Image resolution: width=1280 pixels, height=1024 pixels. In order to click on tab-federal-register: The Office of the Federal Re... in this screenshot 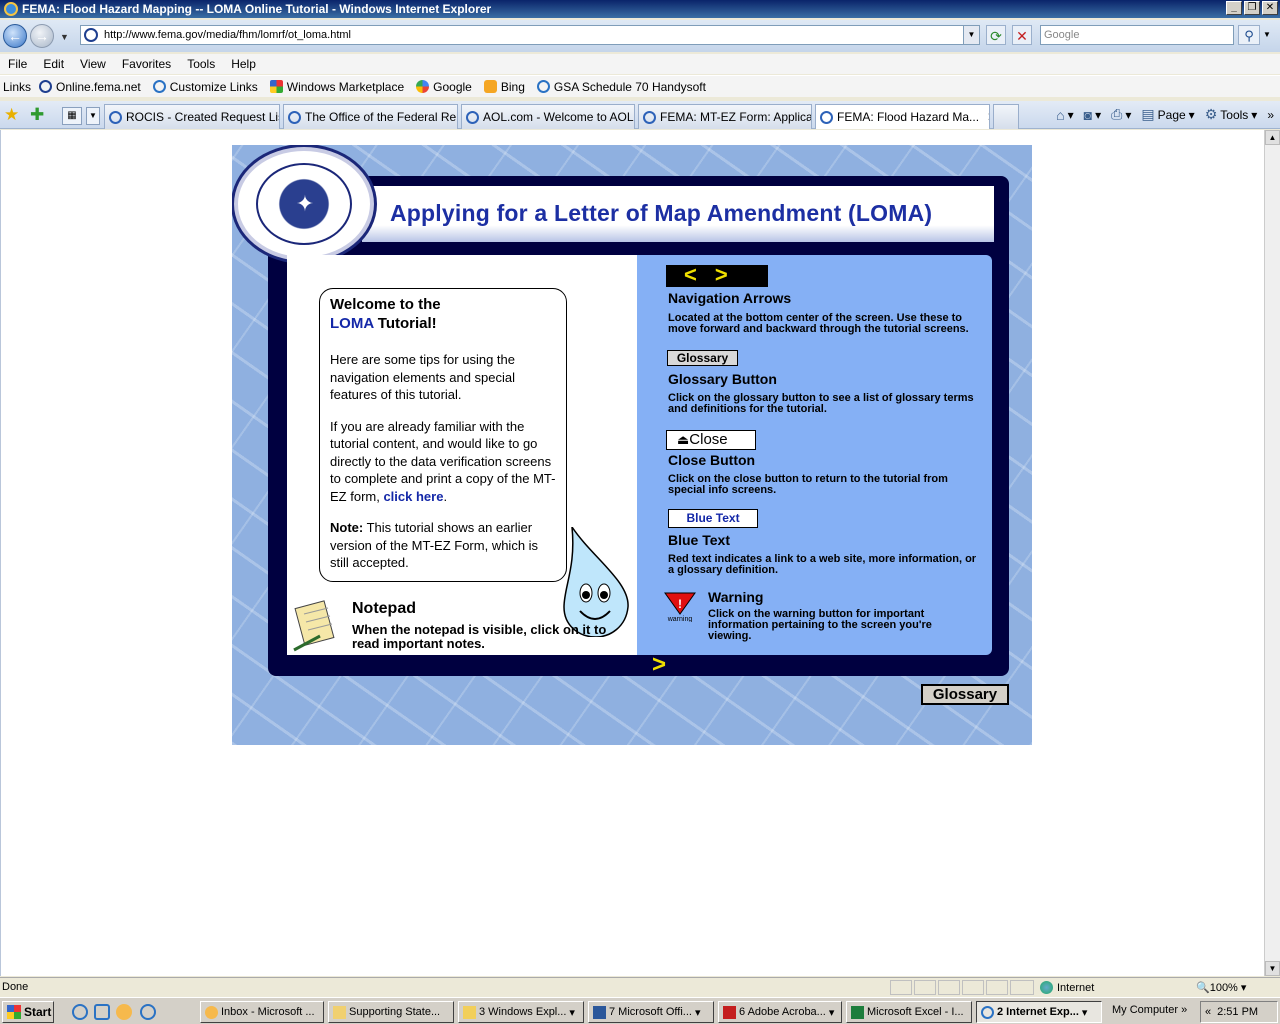, I will do `click(370, 116)`.